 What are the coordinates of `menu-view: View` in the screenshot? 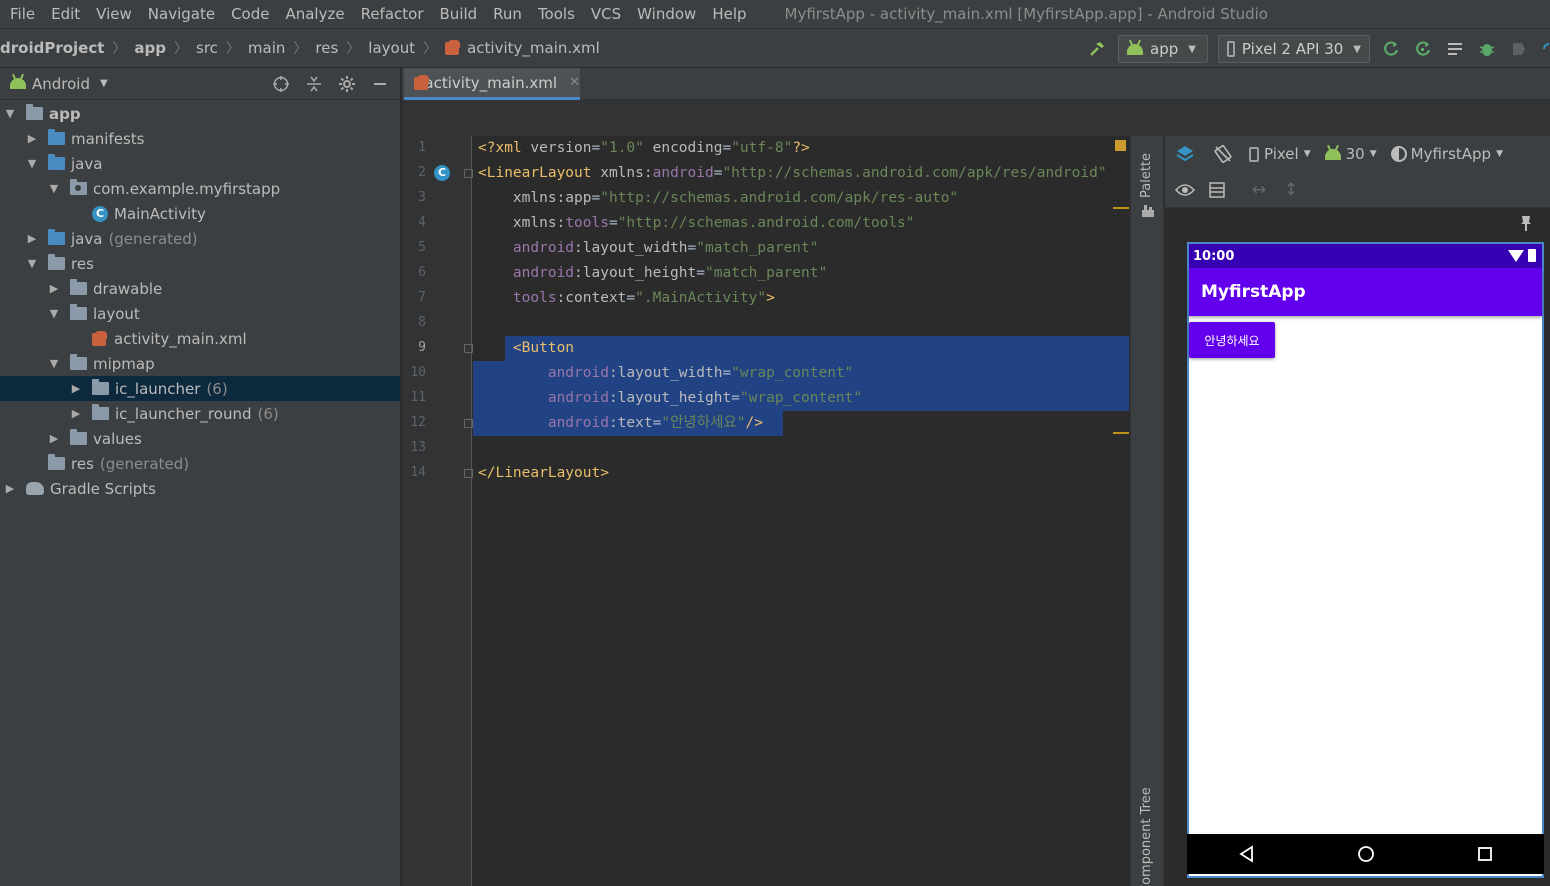 It's located at (114, 14).